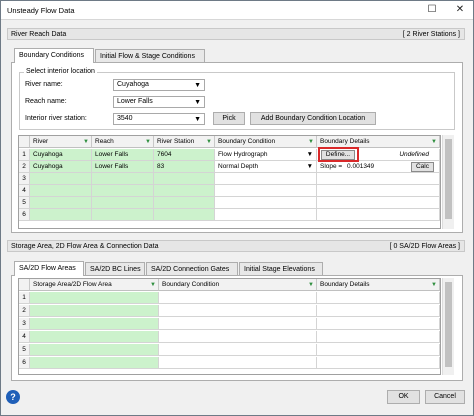  I want to click on column-header-river: River ▼, so click(61, 142).